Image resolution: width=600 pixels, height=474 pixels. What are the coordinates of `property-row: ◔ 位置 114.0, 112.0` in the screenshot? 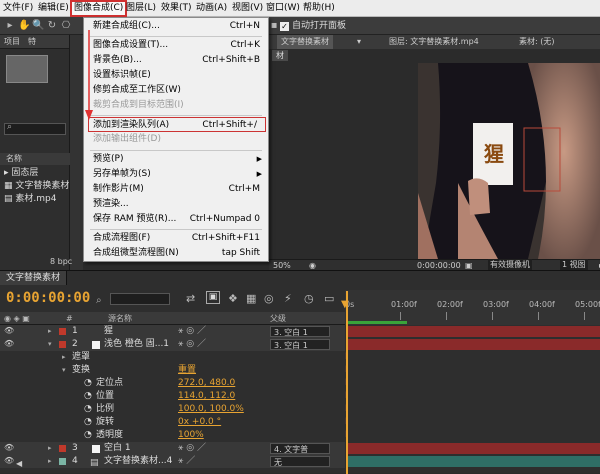 It's located at (172, 396).